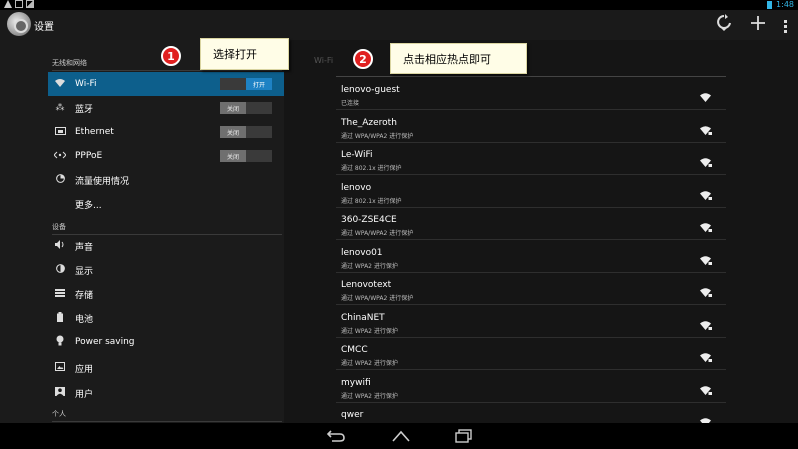 This screenshot has height=449, width=798. Describe the element at coordinates (356, 187) in the screenshot. I see `wifi-ssid: lenovo` at that location.